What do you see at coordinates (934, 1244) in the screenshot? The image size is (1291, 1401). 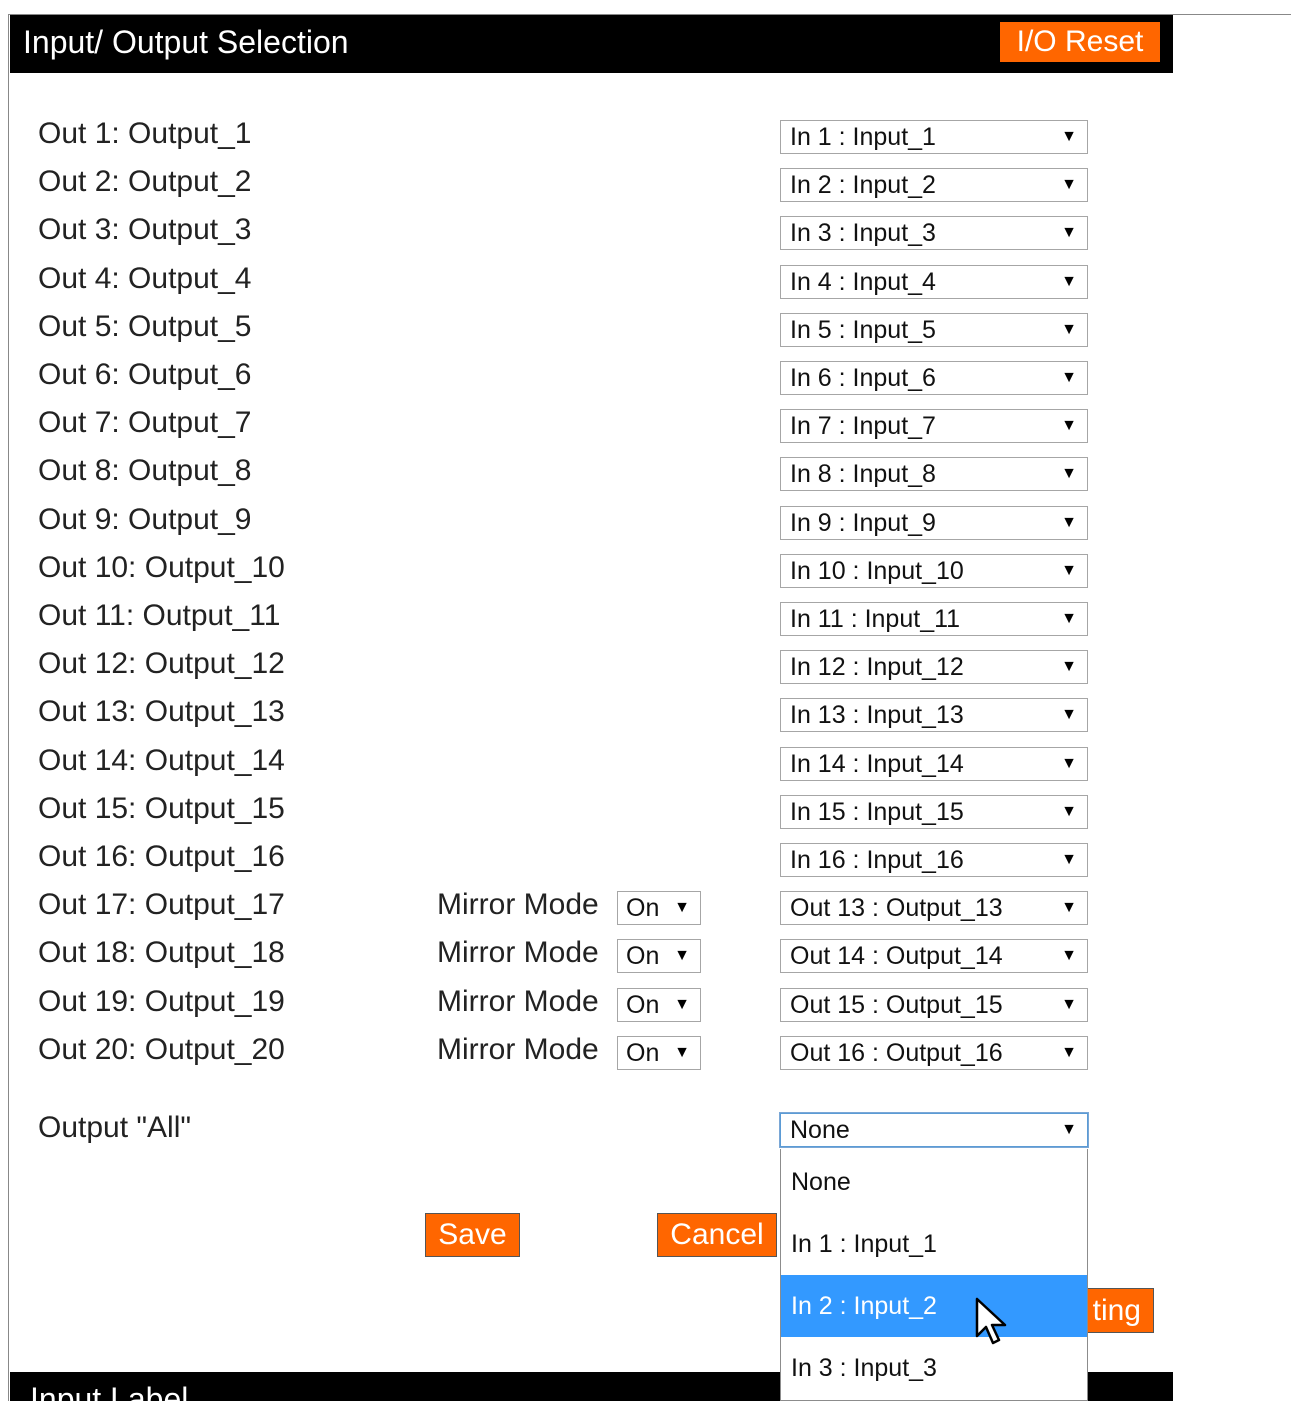 I see `dropdown-option: In 1 : Input_1` at bounding box center [934, 1244].